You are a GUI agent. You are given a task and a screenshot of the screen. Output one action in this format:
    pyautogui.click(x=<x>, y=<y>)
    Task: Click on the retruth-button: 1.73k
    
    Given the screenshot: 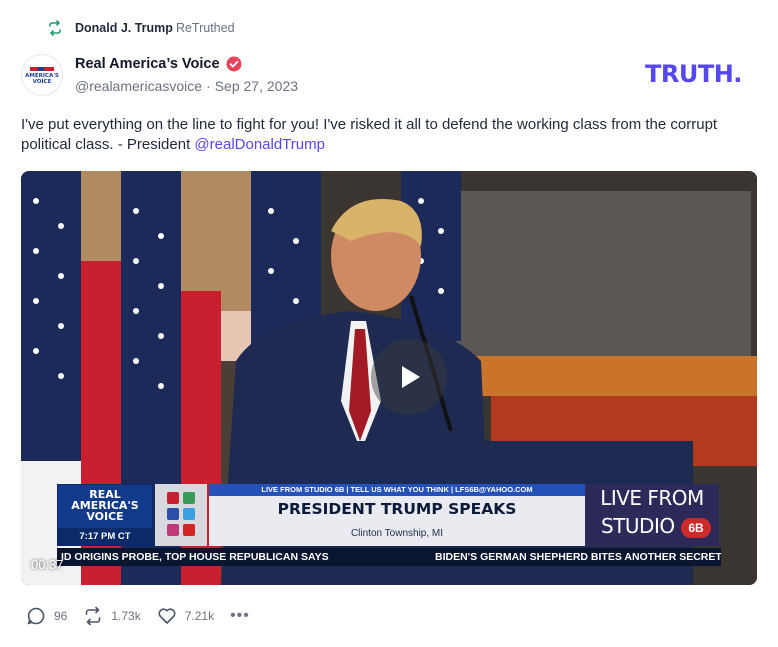 What is the action you would take?
    pyautogui.click(x=112, y=616)
    